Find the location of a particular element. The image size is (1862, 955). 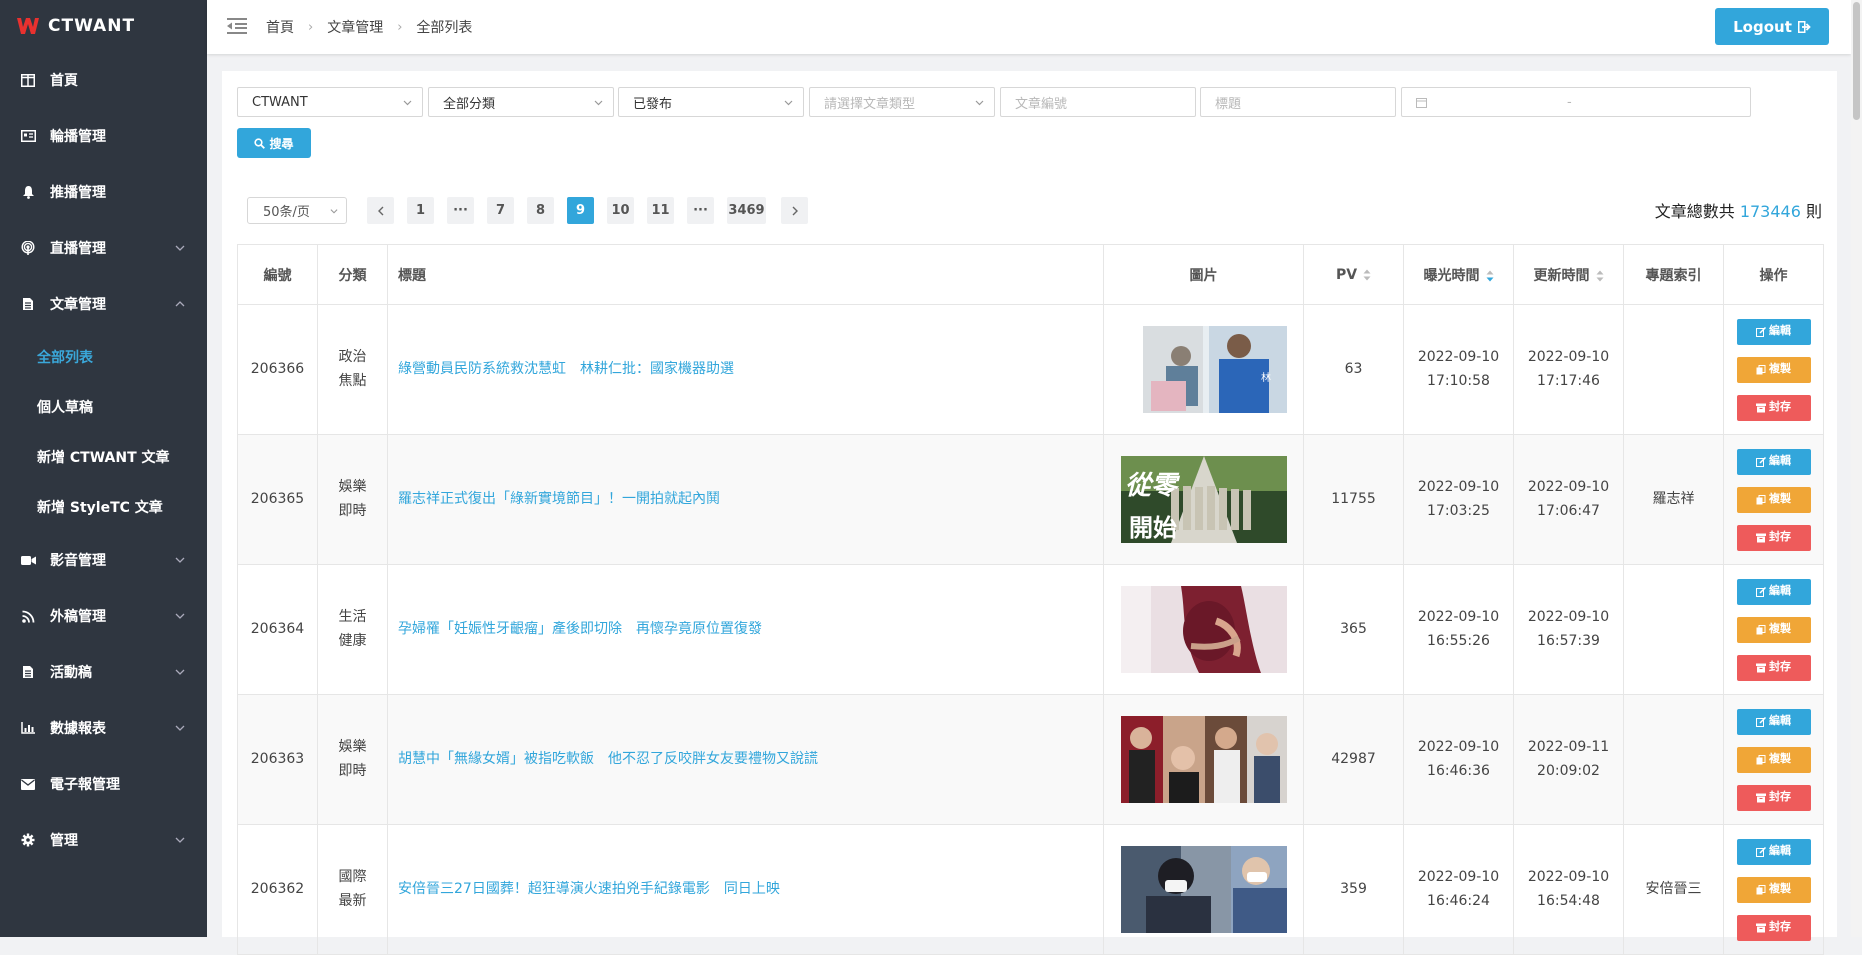

exposure-time: 16:46:24 is located at coordinates (1458, 900).